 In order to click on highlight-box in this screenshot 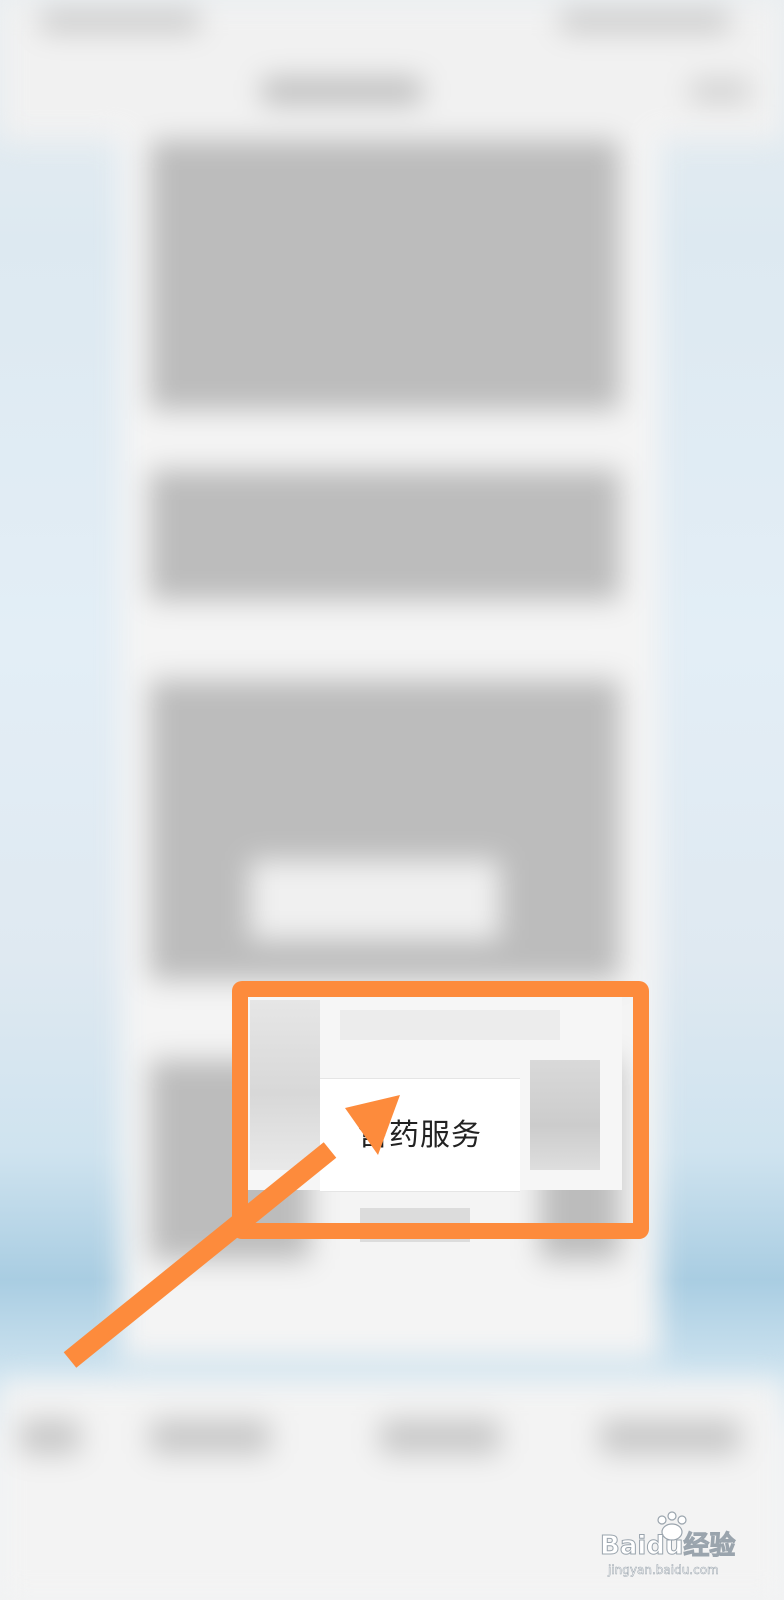, I will do `click(440, 1110)`.